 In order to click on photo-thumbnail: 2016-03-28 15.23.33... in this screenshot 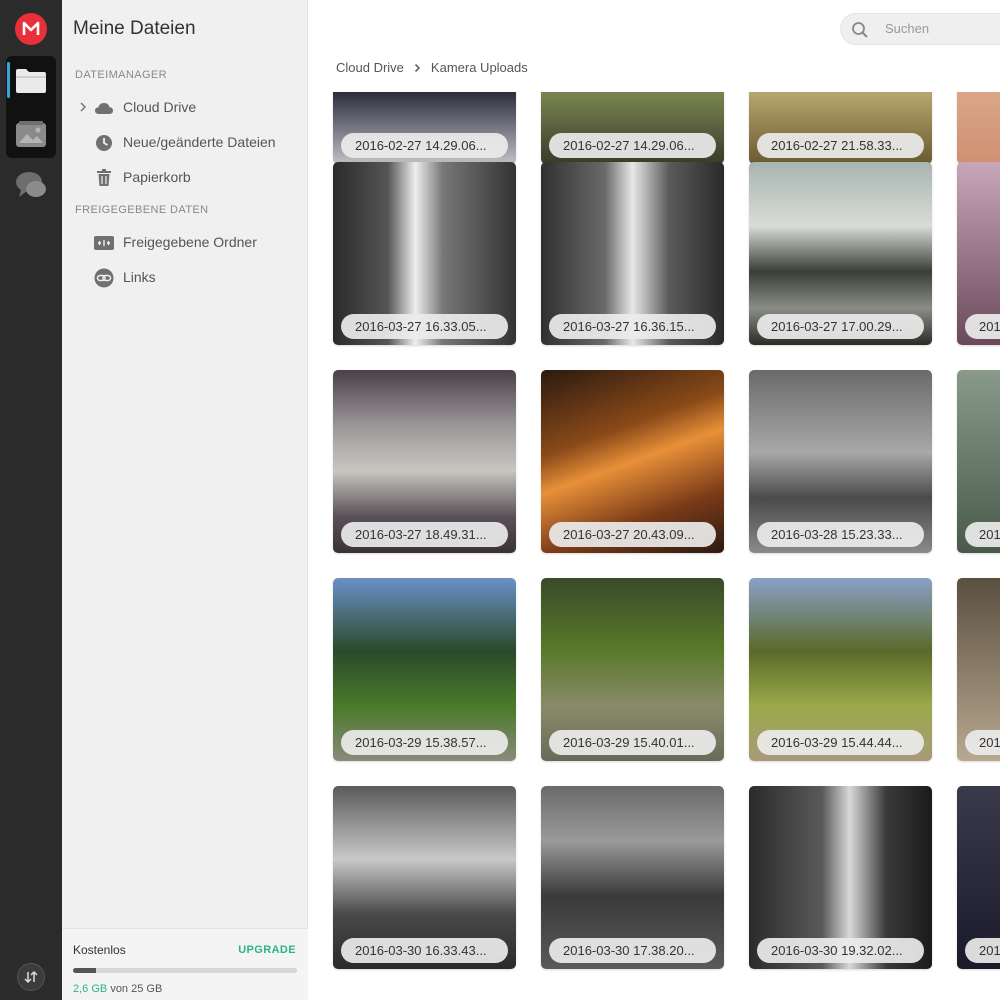, I will do `click(840, 461)`.